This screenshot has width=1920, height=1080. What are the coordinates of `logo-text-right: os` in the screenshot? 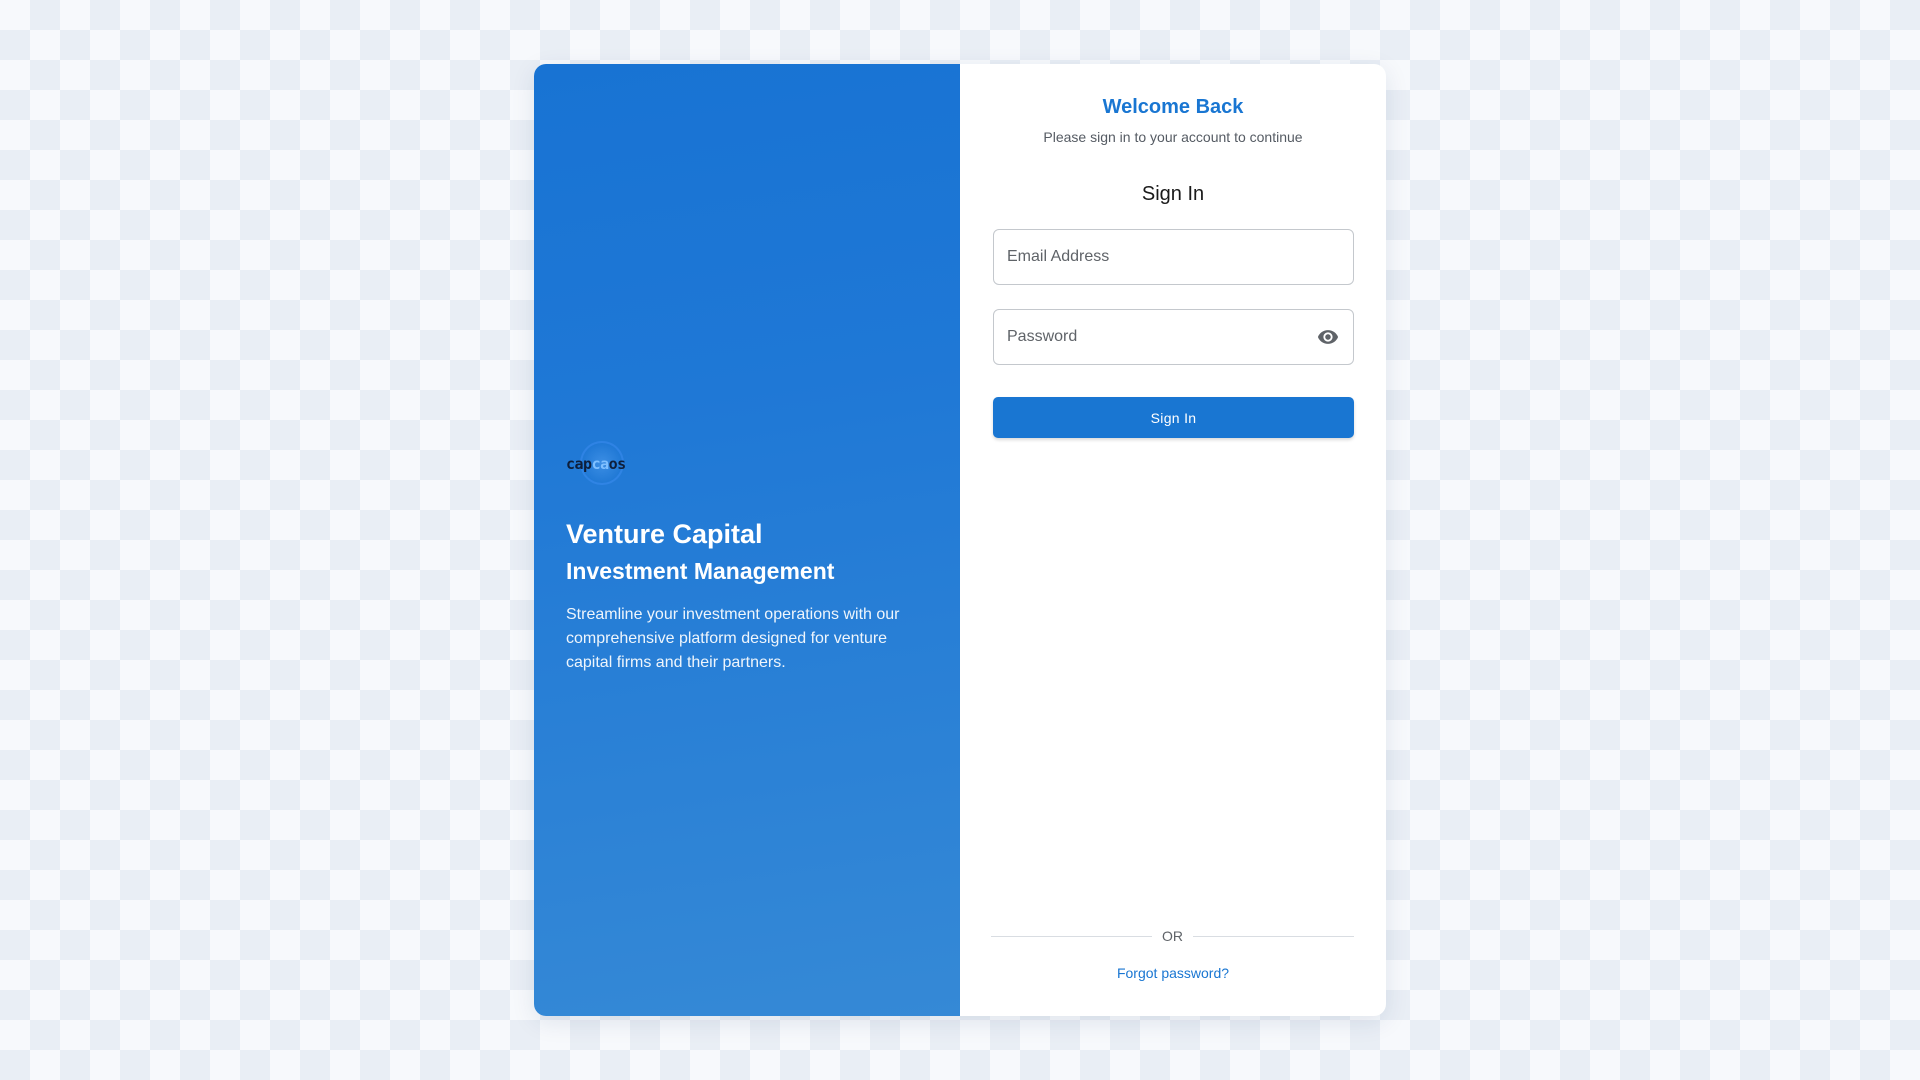 It's located at (617, 463).